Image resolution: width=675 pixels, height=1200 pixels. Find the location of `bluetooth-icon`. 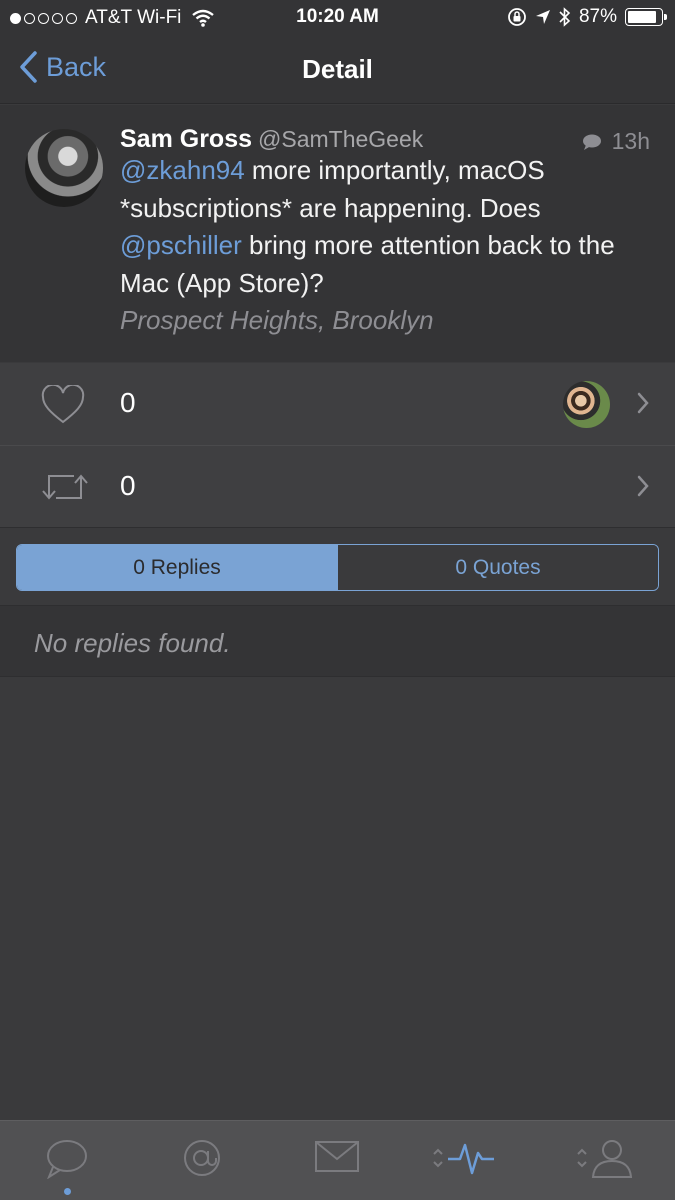

bluetooth-icon is located at coordinates (565, 17).